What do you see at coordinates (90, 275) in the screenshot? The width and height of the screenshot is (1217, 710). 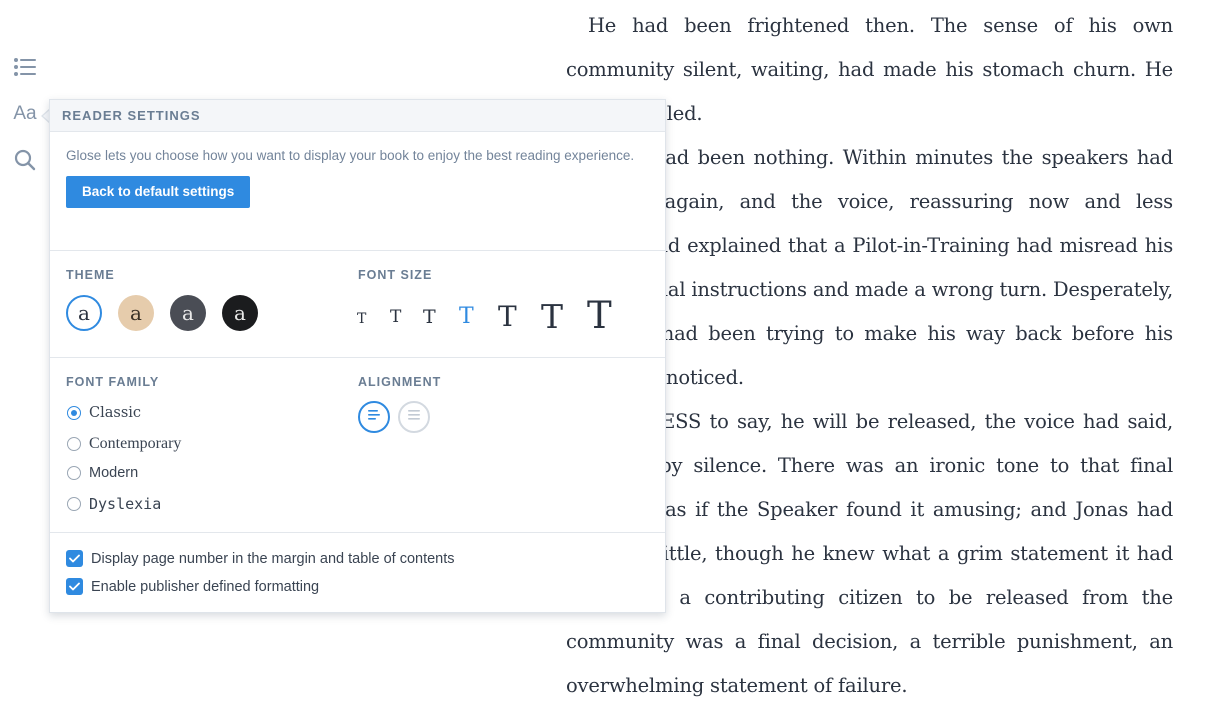 I see `theme-label: THEME` at bounding box center [90, 275].